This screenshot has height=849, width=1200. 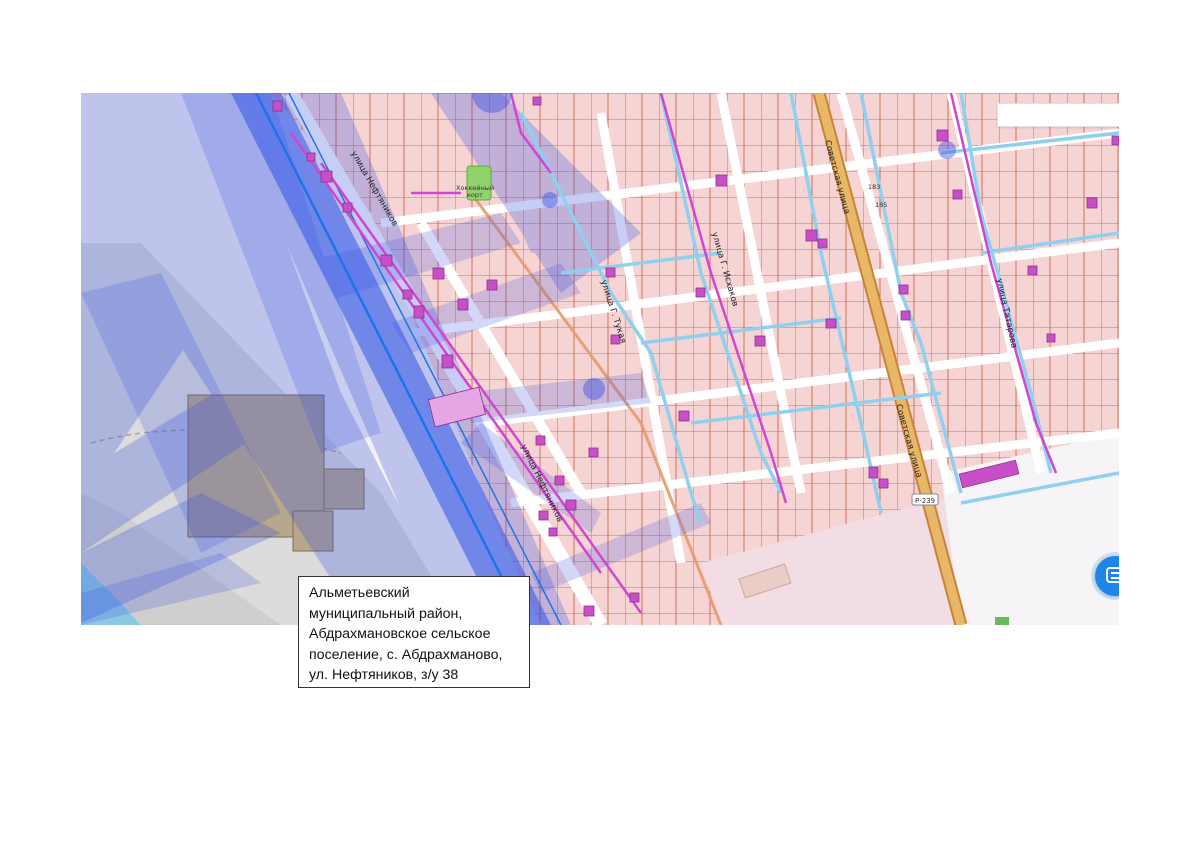 What do you see at coordinates (475, 195) in the screenshot?
I see `label-hockey-rink-2: корт` at bounding box center [475, 195].